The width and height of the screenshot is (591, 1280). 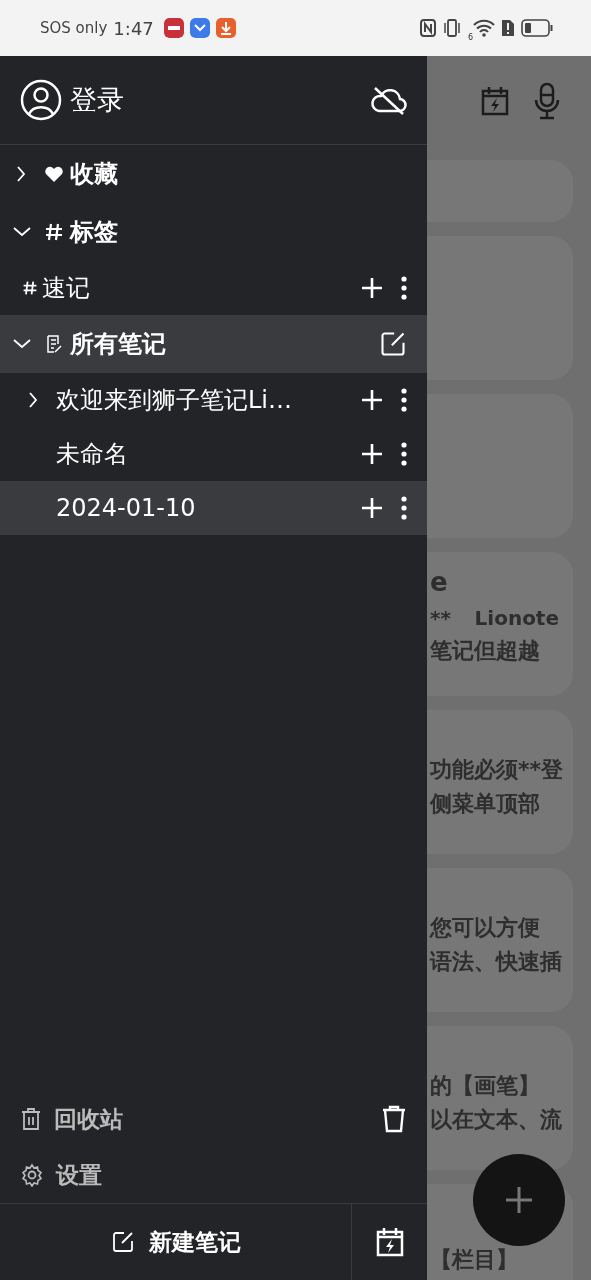 I want to click on vibrate-icon, so click(x=451, y=28).